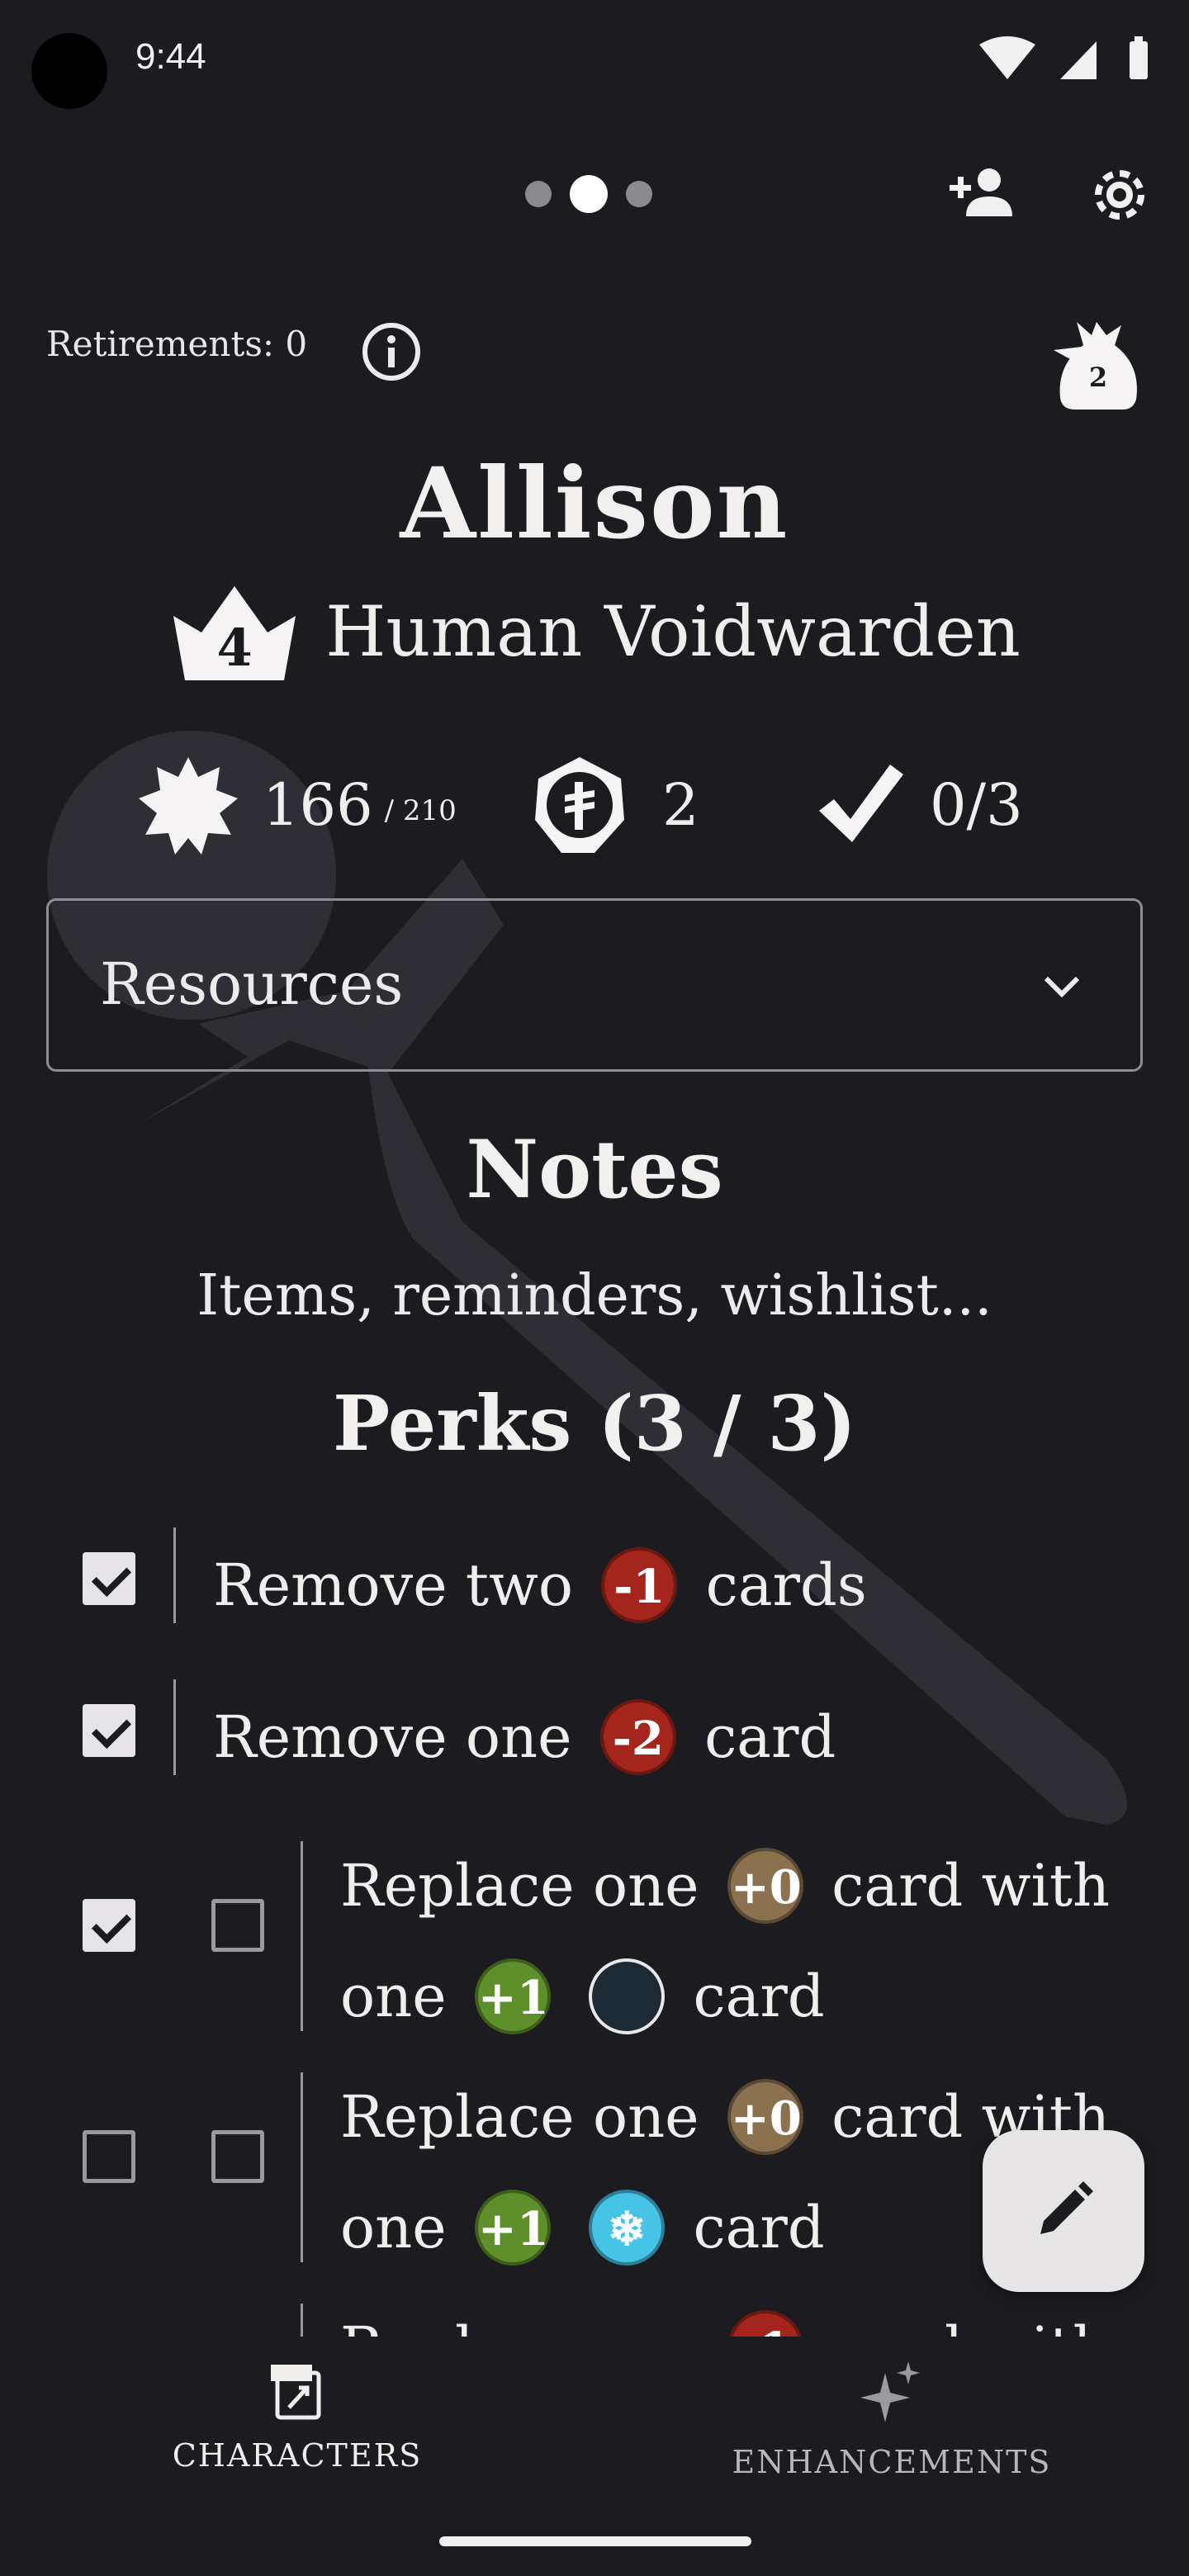 This screenshot has width=1189, height=2576. I want to click on gold-value: 2, so click(680, 805).